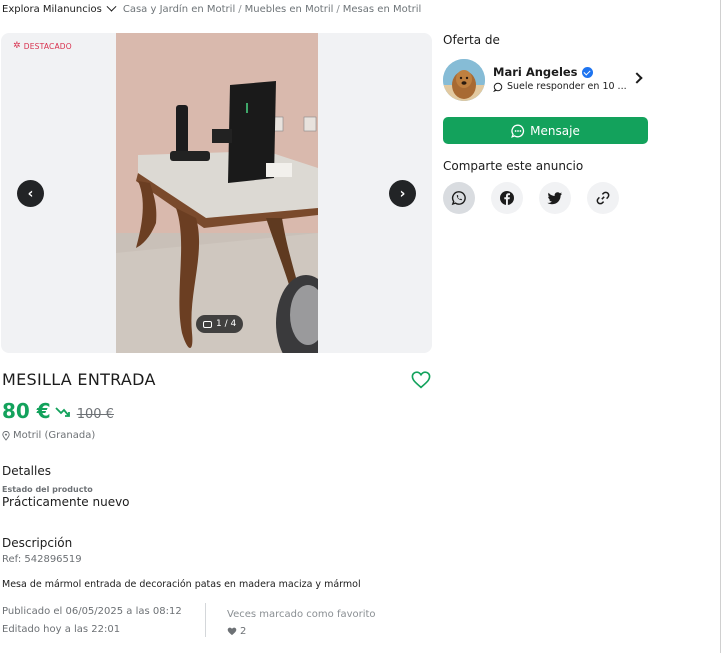 The image size is (721, 653). What do you see at coordinates (47, 489) in the screenshot?
I see `product-state-label: Estado del producto` at bounding box center [47, 489].